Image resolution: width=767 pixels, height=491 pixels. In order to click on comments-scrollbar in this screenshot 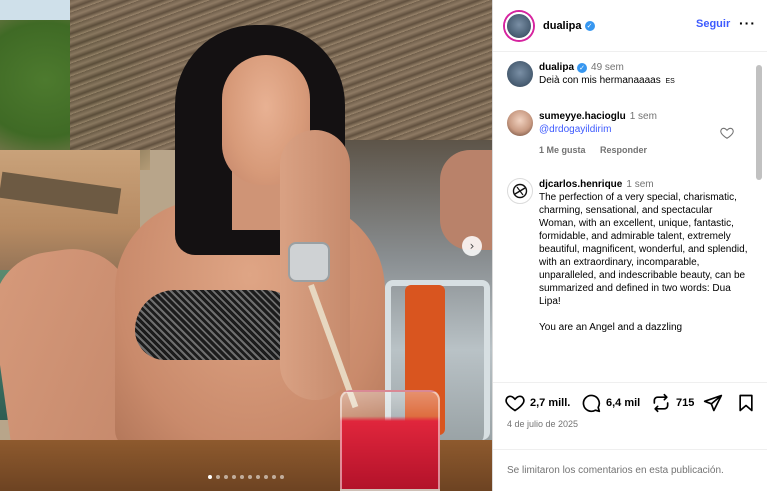, I will do `click(759, 122)`.